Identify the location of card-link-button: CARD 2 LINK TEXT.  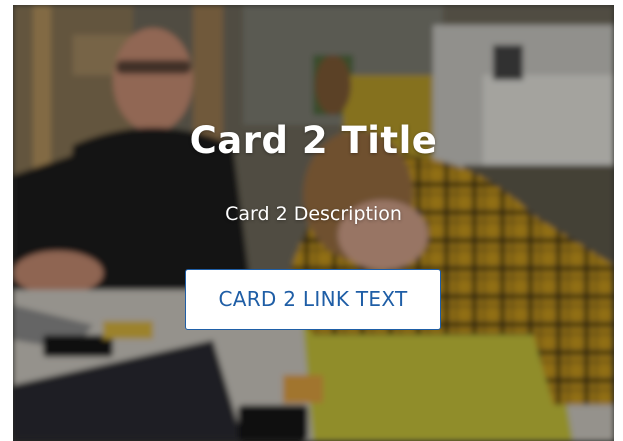
(313, 299).